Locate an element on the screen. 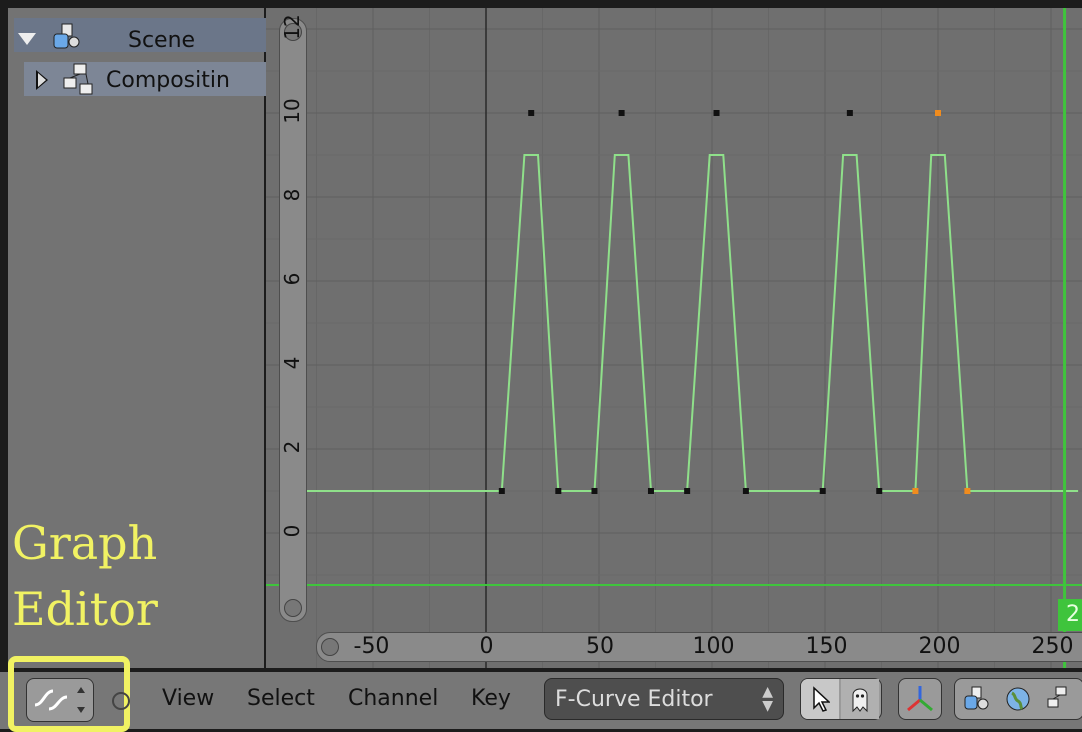  annotation-editor: Editor is located at coordinates (85, 609).